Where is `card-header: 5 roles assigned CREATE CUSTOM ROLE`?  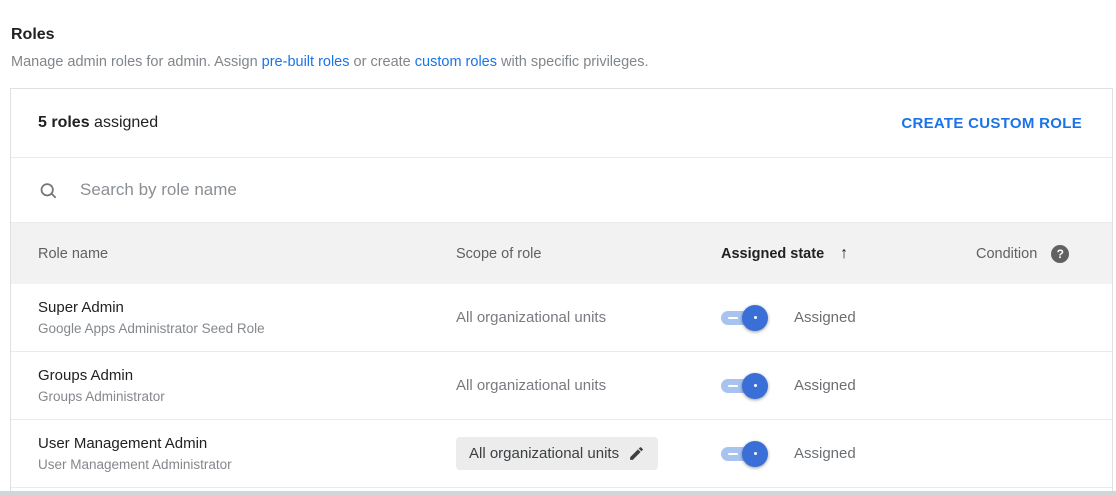
card-header: 5 roles assigned CREATE CUSTOM ROLE is located at coordinates (561, 123).